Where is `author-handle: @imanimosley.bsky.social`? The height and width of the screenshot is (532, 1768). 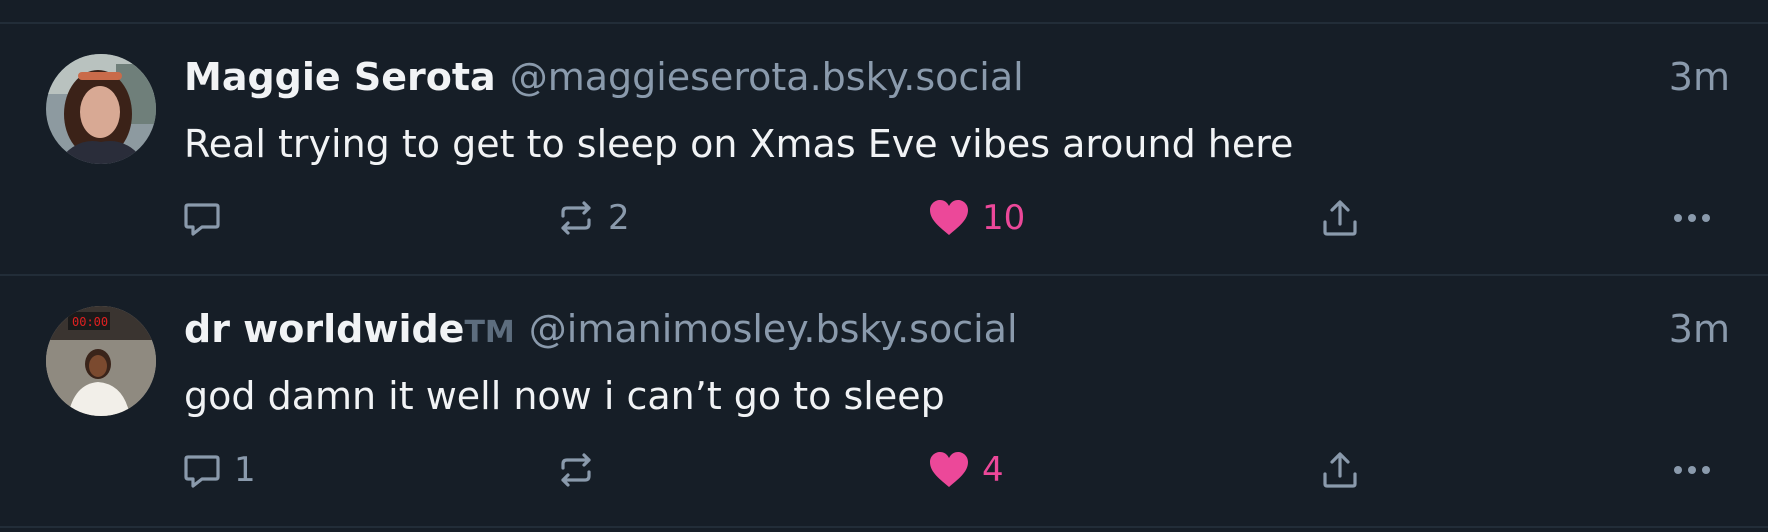 author-handle: @imanimosley.bsky.social is located at coordinates (773, 329).